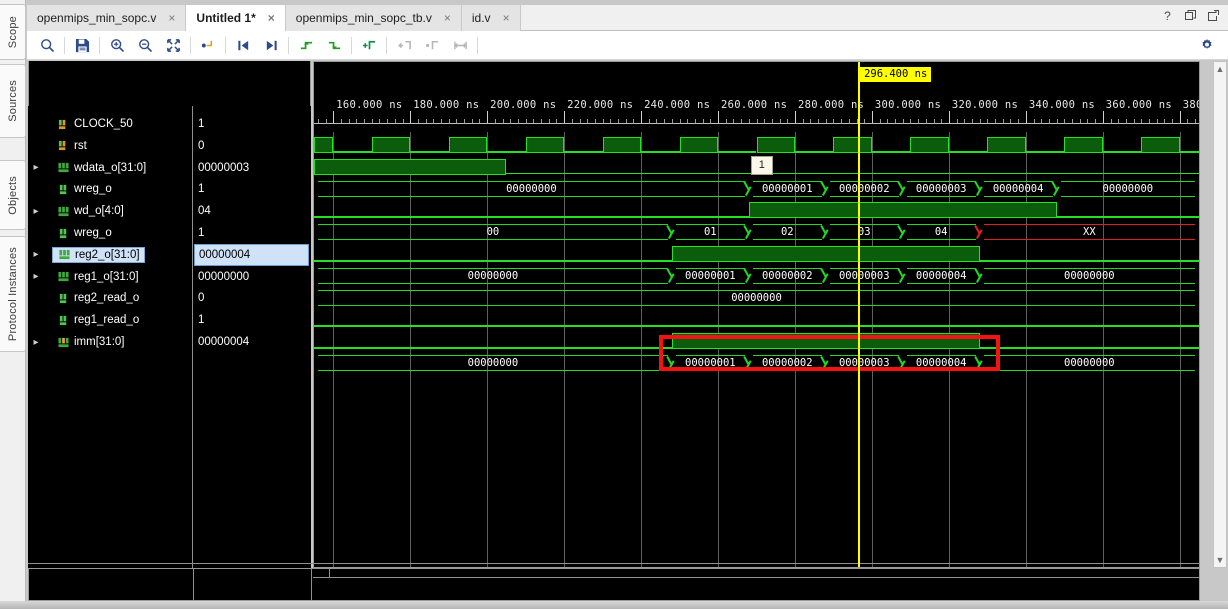  What do you see at coordinates (106, 276) in the screenshot?
I see `signal-name-label: reg1_o[31:0]` at bounding box center [106, 276].